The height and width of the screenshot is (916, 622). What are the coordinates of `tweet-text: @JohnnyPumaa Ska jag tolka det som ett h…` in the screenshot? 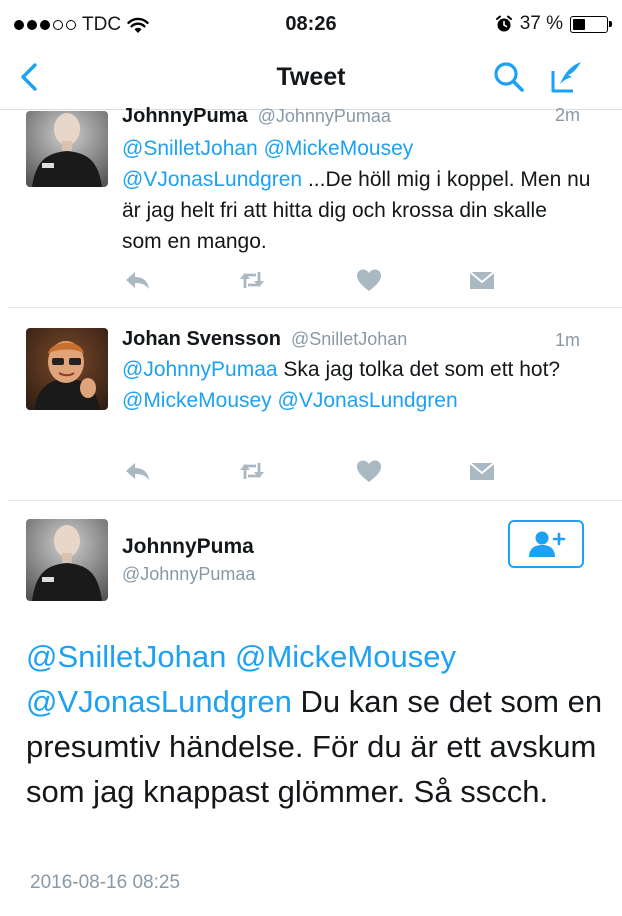 It's located at (357, 385).